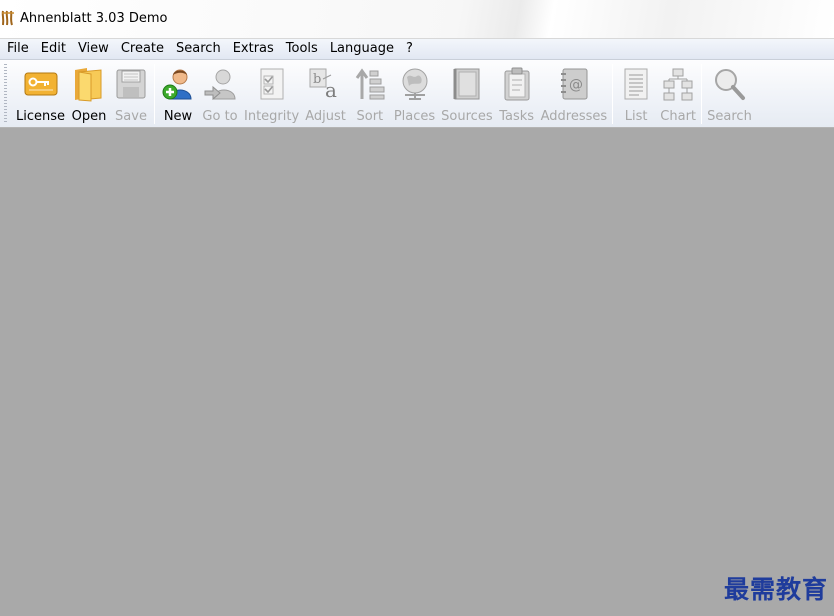 The image size is (834, 616). I want to click on goto-button: Go to, so click(220, 93).